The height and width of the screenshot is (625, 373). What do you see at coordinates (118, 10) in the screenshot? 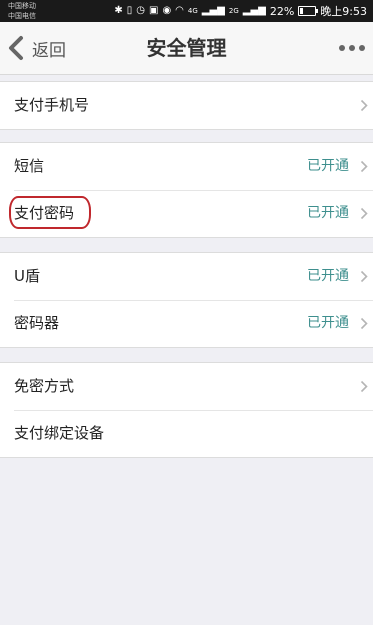
I see `bluetooth-icon: ✱` at bounding box center [118, 10].